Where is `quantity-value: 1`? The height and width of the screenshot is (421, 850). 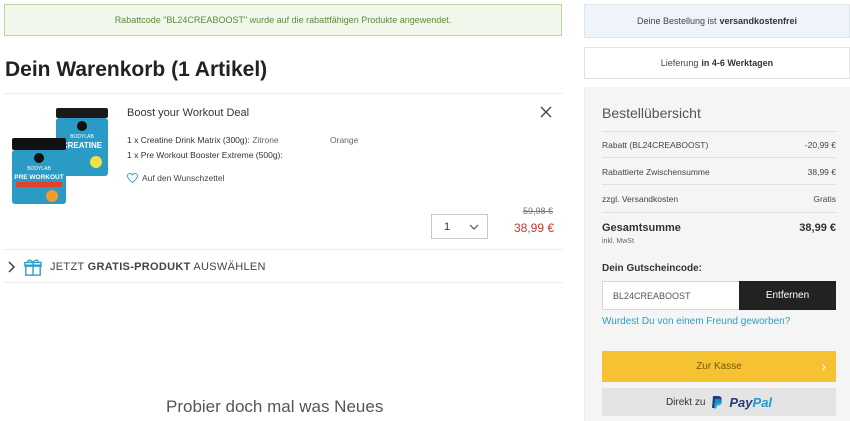 quantity-value: 1 is located at coordinates (447, 226).